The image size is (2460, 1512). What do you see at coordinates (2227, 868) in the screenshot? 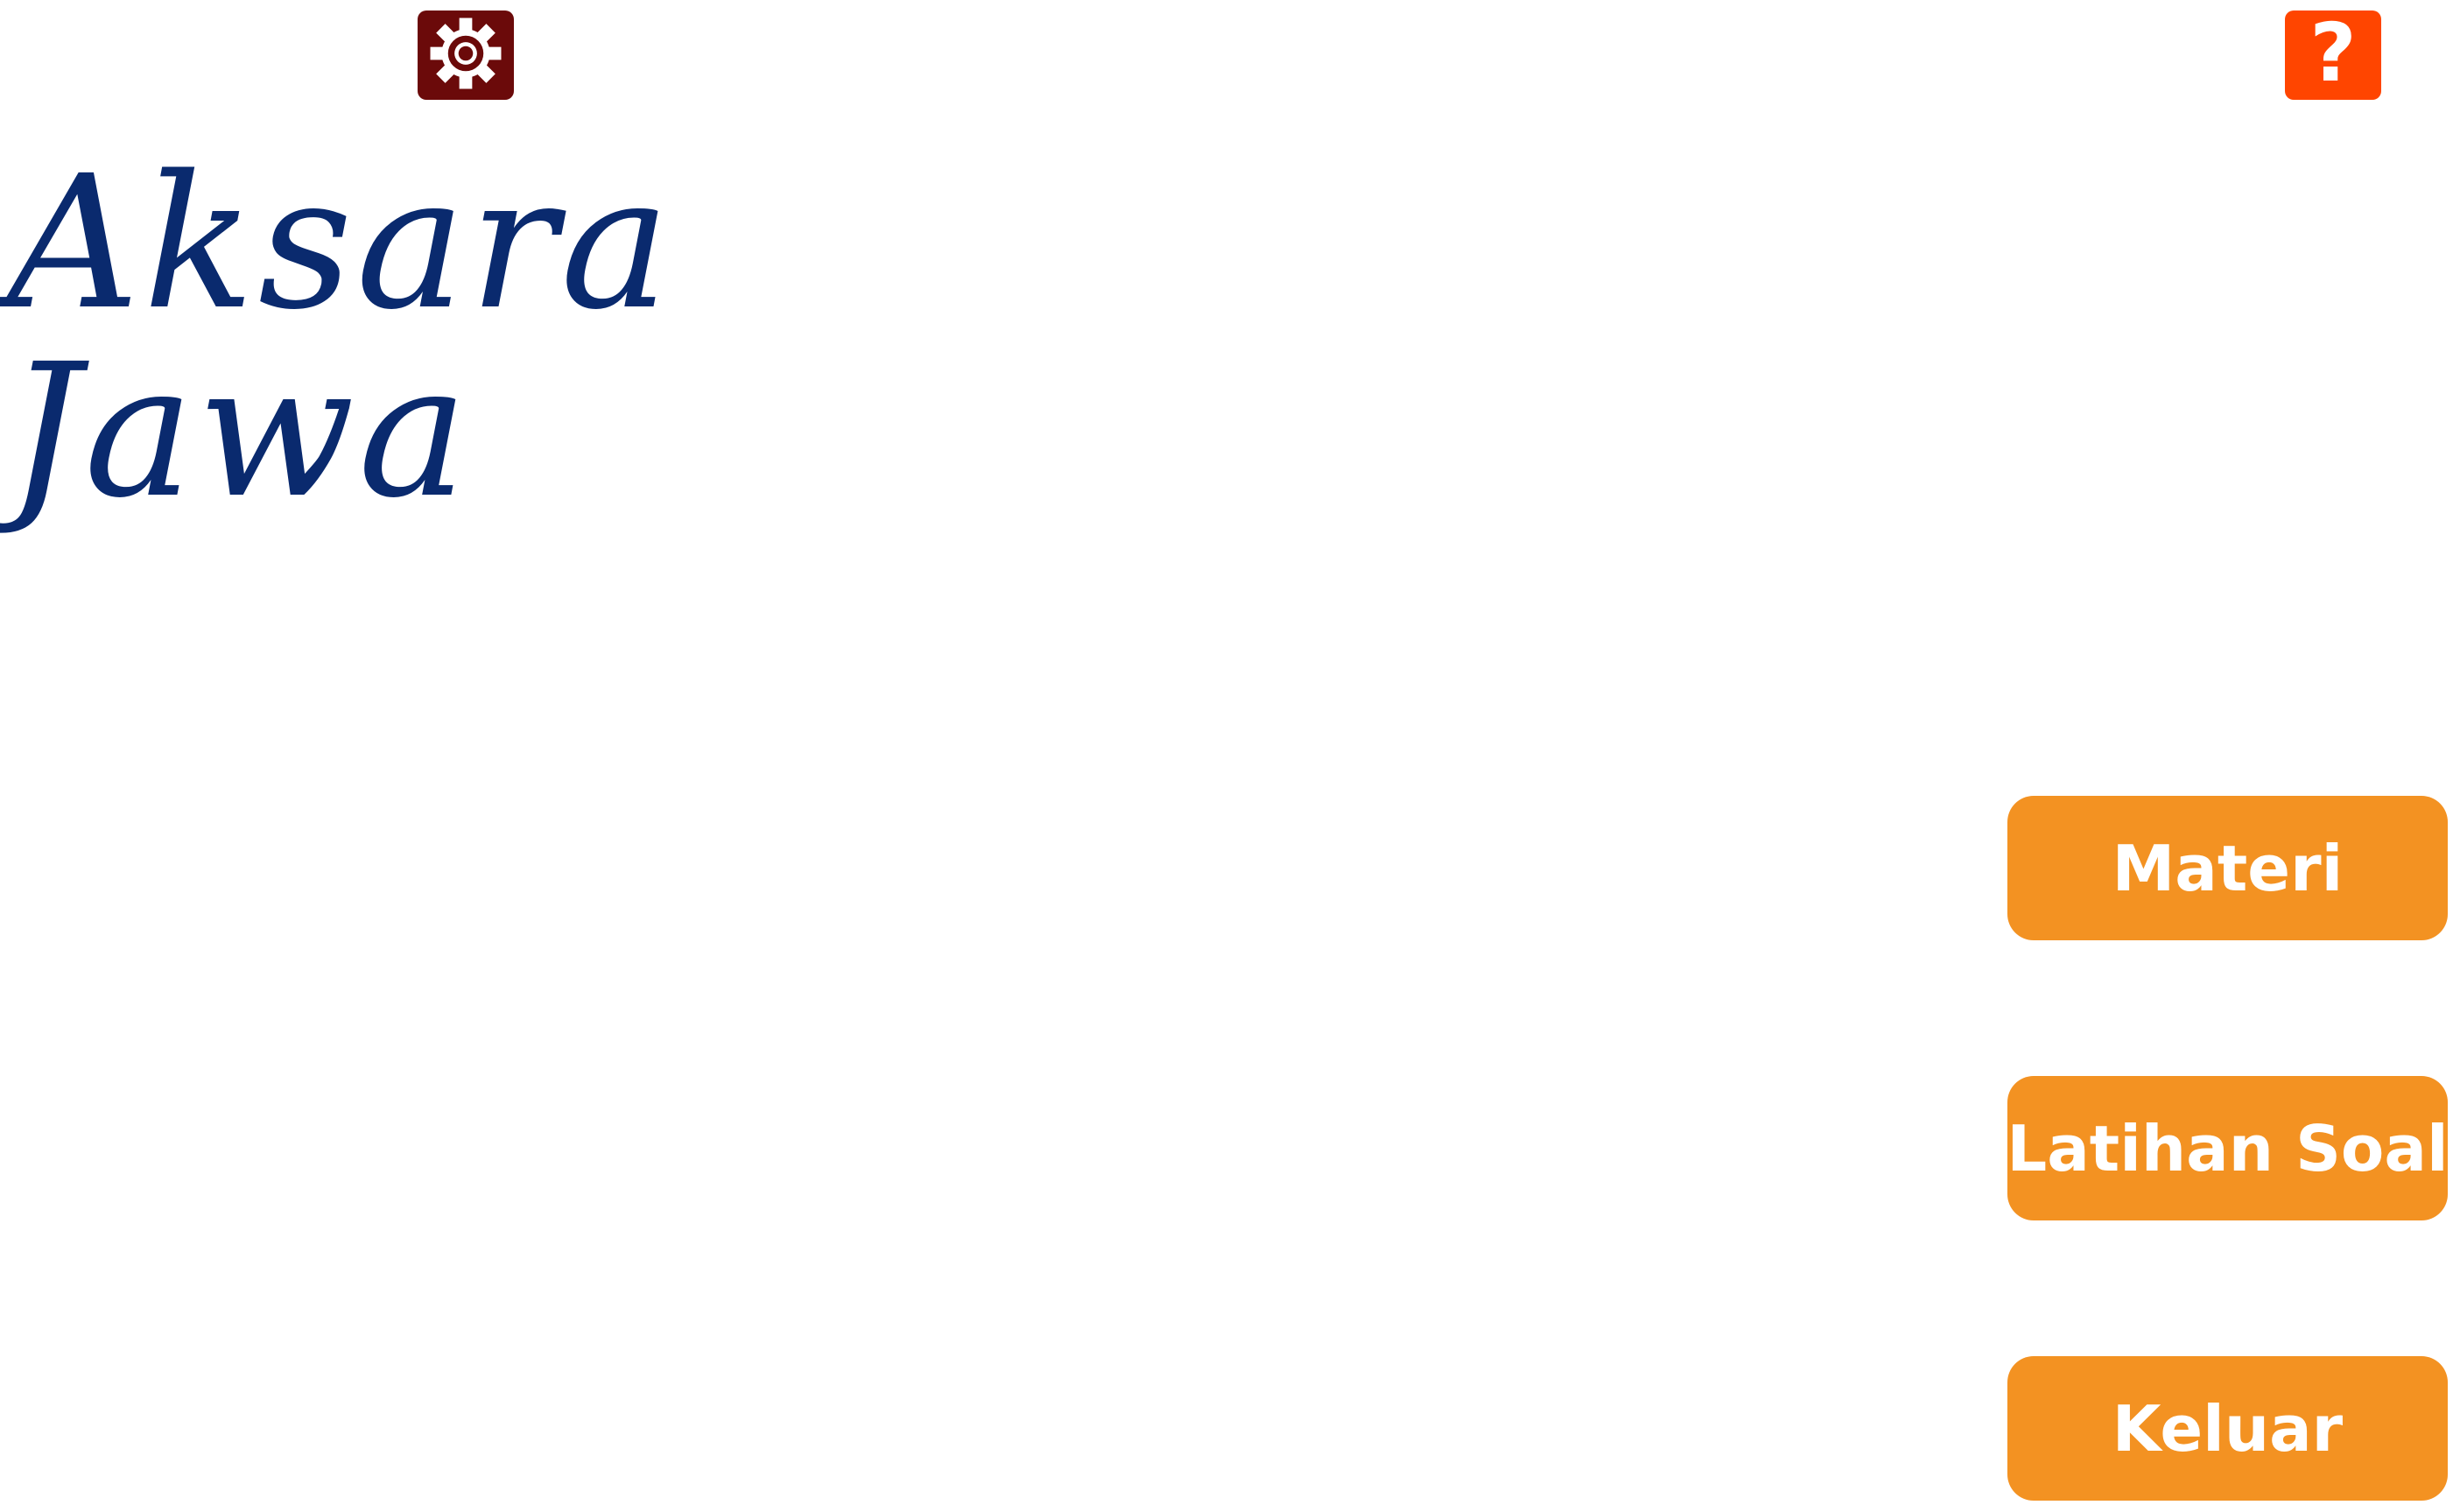
I see `materi-button: Materi` at bounding box center [2227, 868].